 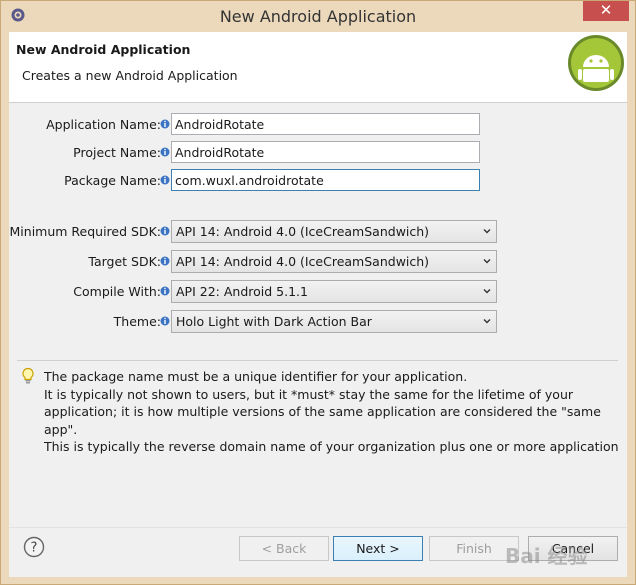 I want to click on target-sdk-row: Target SDK:, so click(x=89, y=261).